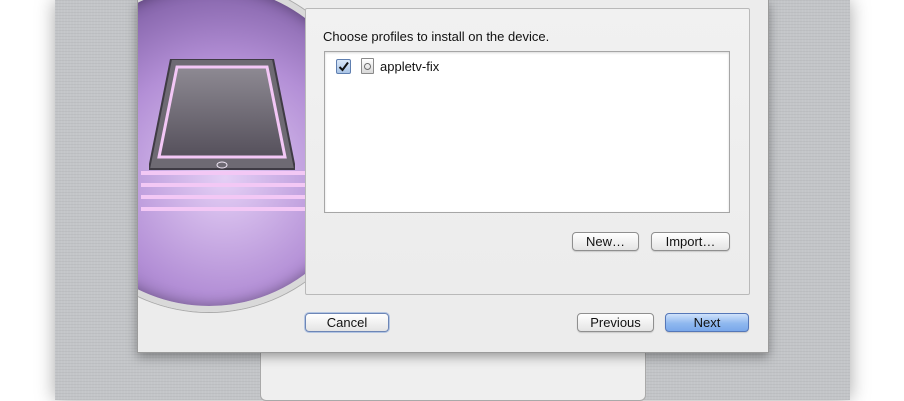 The width and height of the screenshot is (904, 401). Describe the element at coordinates (615, 322) in the screenshot. I see `previous-button: Previous` at that location.